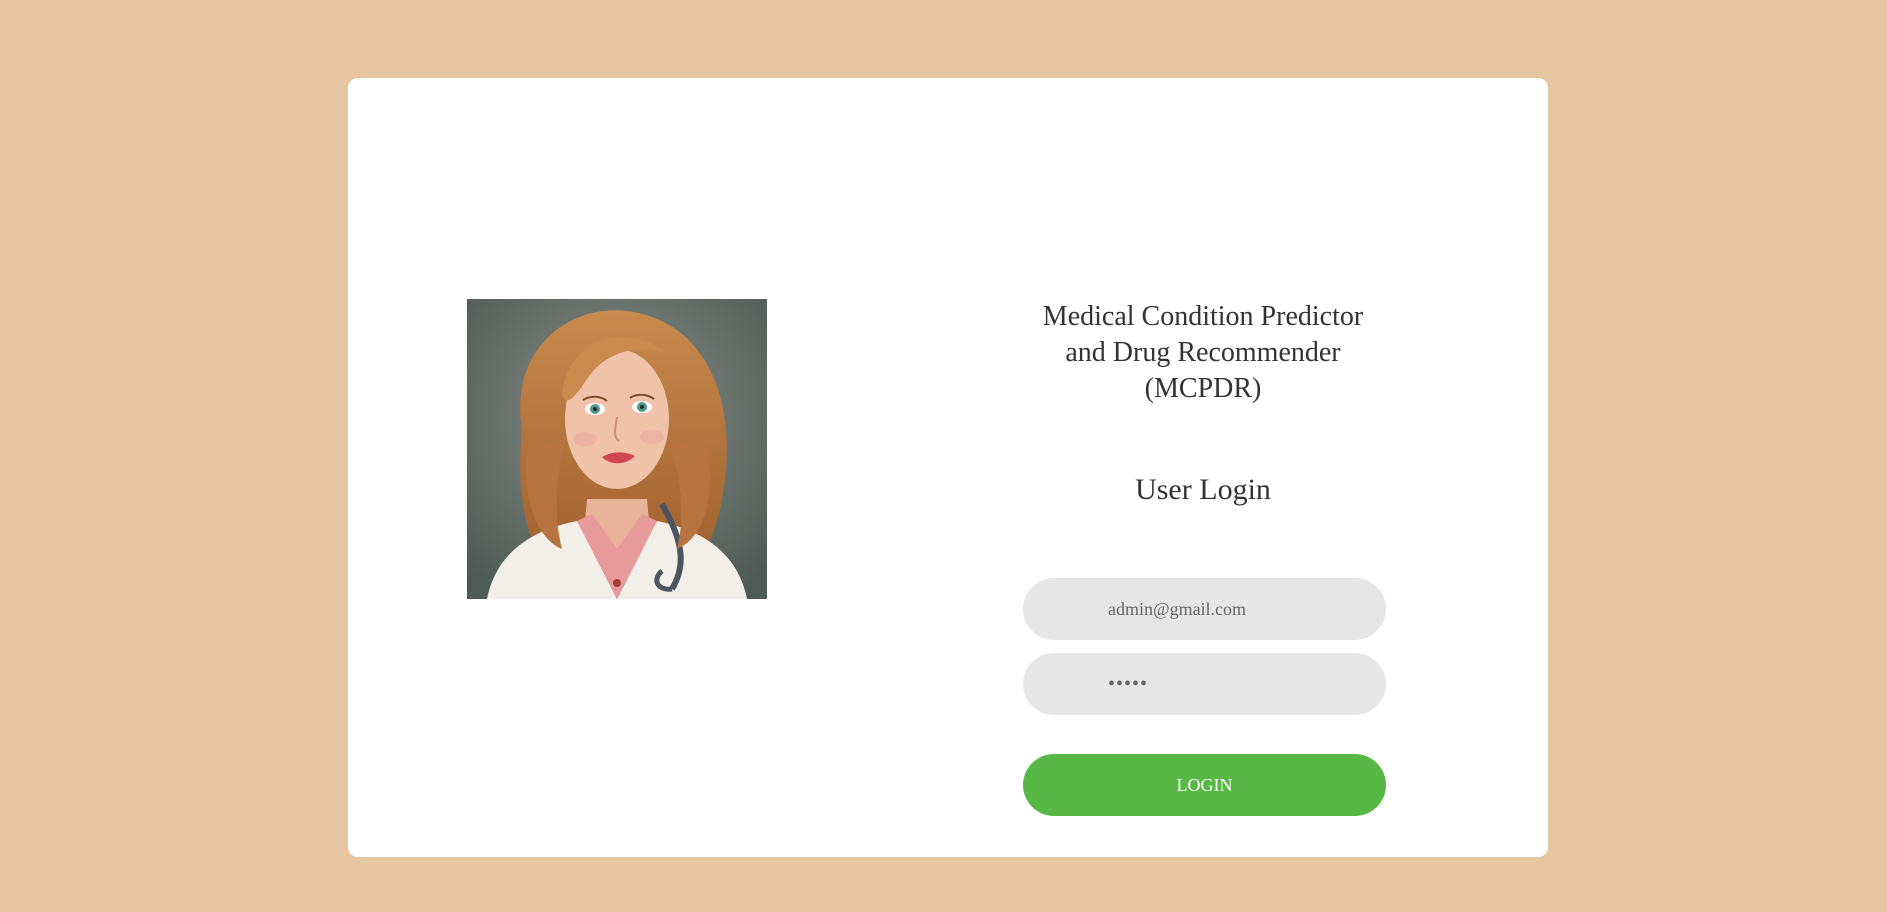  What do you see at coordinates (1204, 609) in the screenshot?
I see `email-field` at bounding box center [1204, 609].